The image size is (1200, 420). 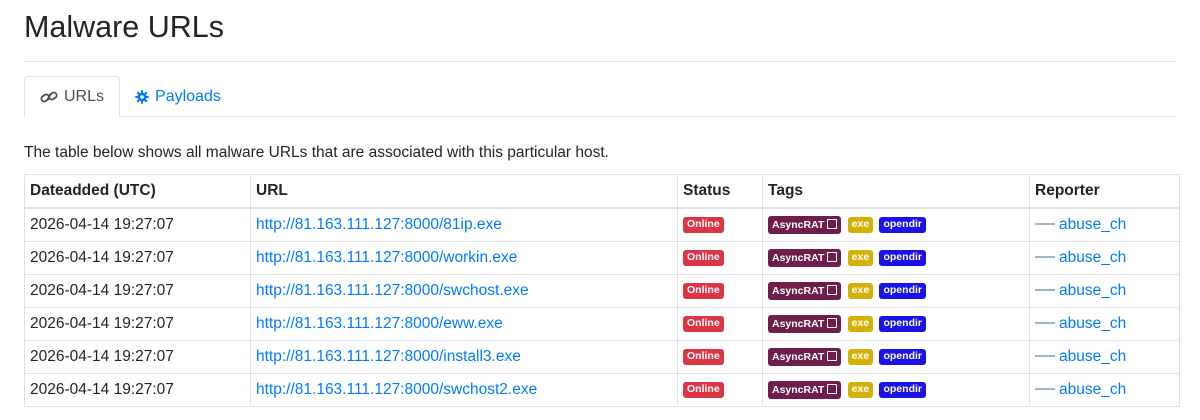 What do you see at coordinates (142, 96) in the screenshot?
I see `gear-icon` at bounding box center [142, 96].